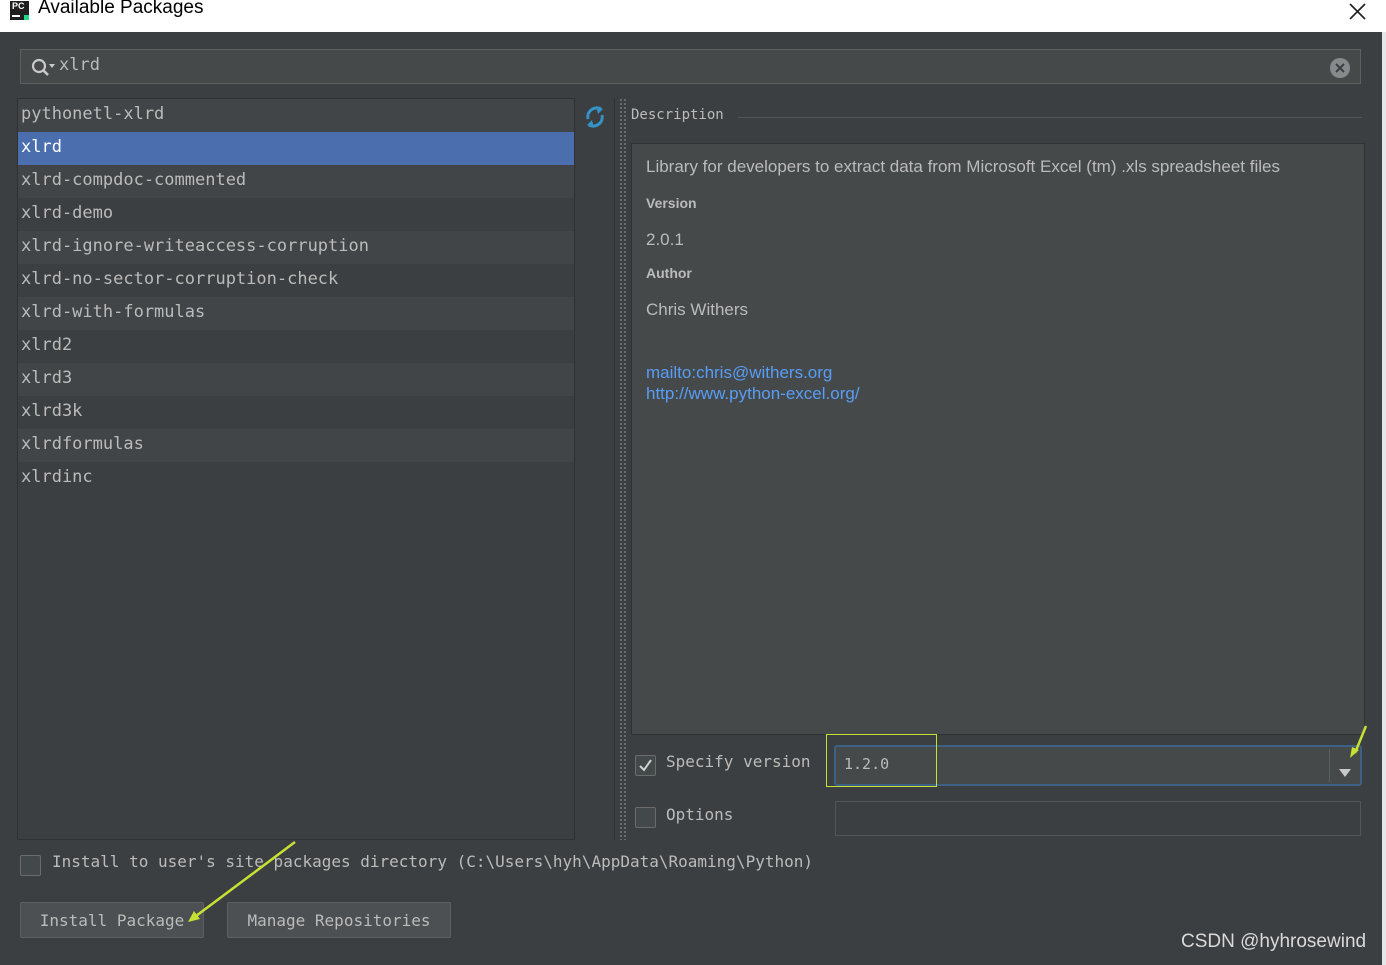 Image resolution: width=1386 pixels, height=965 pixels. I want to click on csdn-watermark: CSDN @hyhrosewind, so click(1274, 941).